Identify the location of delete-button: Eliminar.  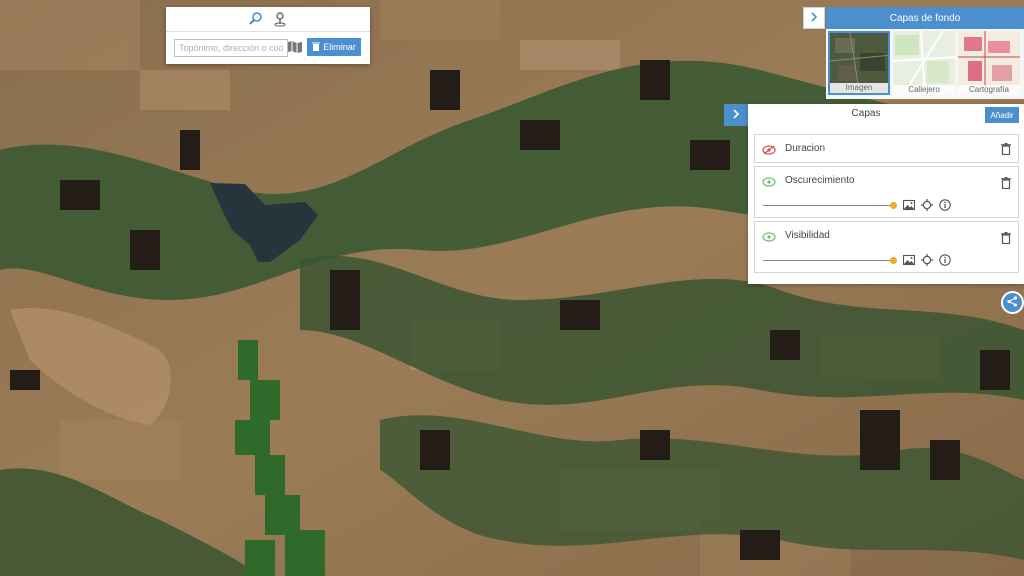
(334, 47).